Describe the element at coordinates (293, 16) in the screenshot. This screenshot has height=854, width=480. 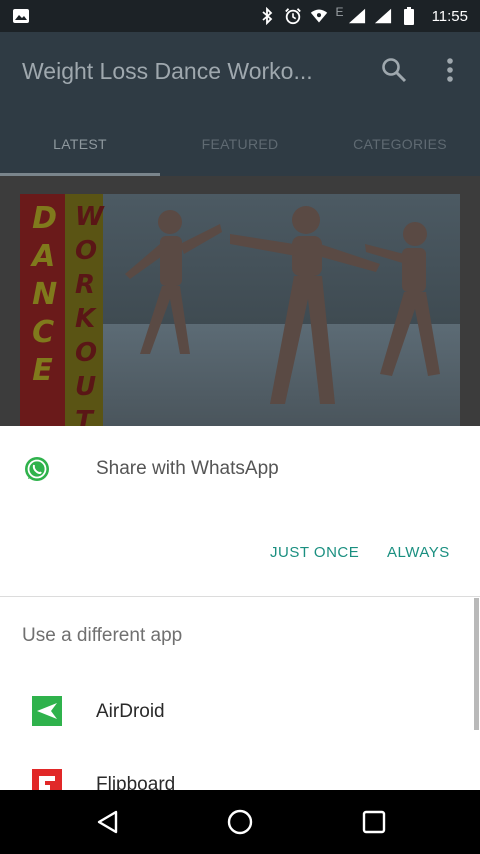
I see `alarm-icon` at that location.